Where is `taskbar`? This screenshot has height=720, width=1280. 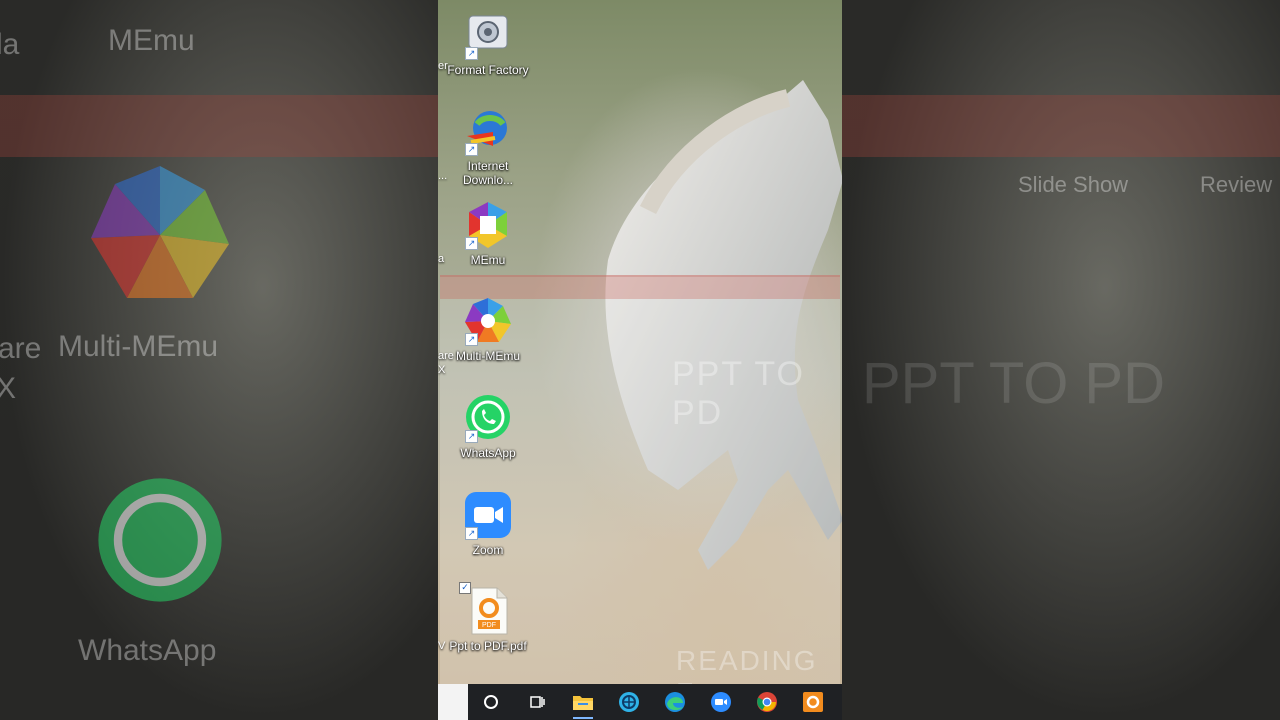 taskbar is located at coordinates (640, 702).